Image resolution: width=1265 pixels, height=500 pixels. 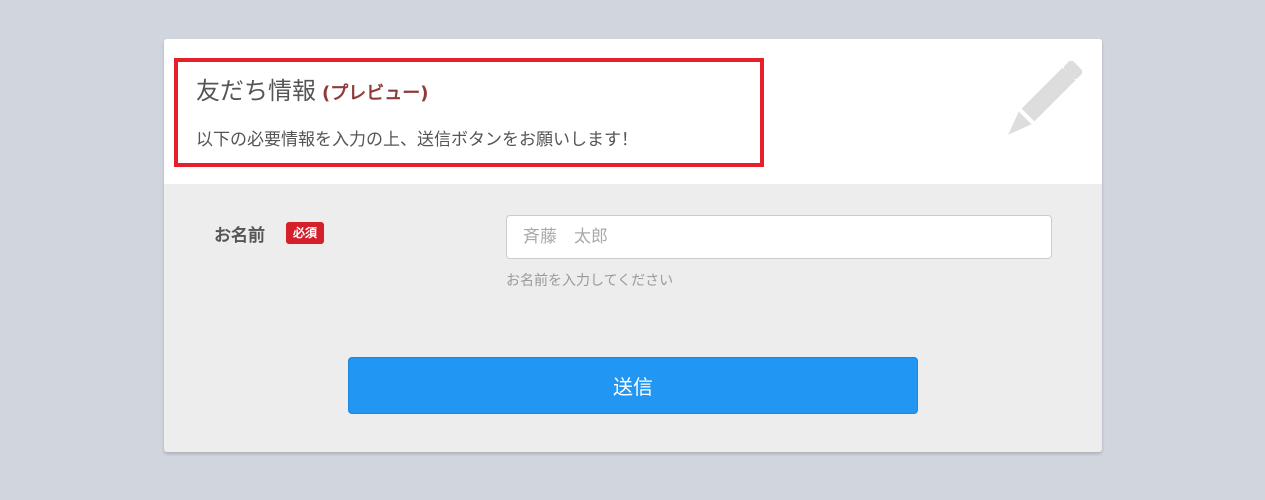 I want to click on required-badge: 必須, so click(x=305, y=233).